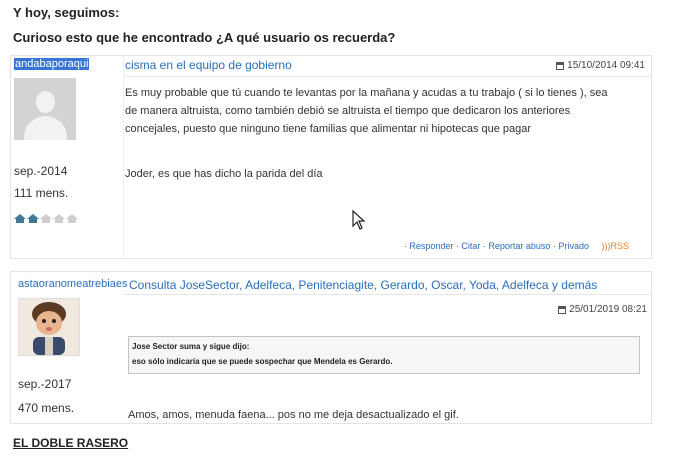  I want to click on reply-link: · Responder, so click(429, 246).